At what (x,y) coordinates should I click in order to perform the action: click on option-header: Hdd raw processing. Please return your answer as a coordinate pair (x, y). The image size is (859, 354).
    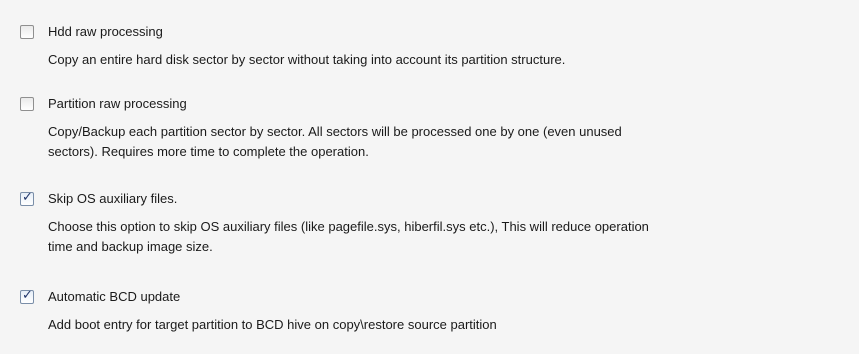
    Looking at the image, I should click on (428, 32).